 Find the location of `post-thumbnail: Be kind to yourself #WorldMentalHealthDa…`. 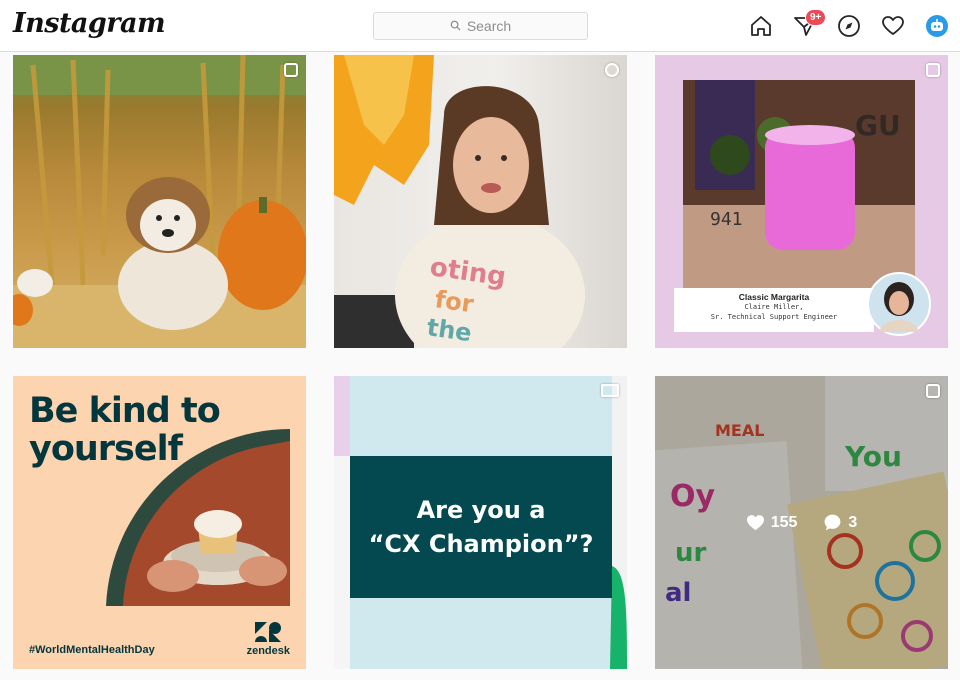

post-thumbnail: Be kind to yourself #WorldMentalHealthDa… is located at coordinates (159, 522).